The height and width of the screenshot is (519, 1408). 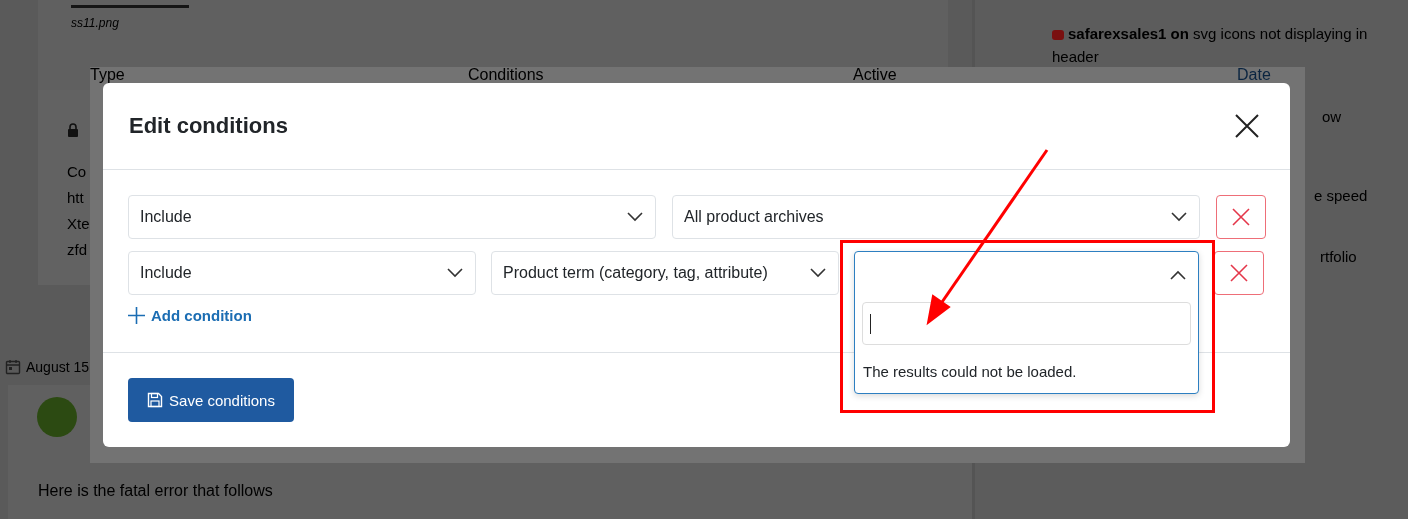 I want to click on search-field, so click(x=1026, y=323).